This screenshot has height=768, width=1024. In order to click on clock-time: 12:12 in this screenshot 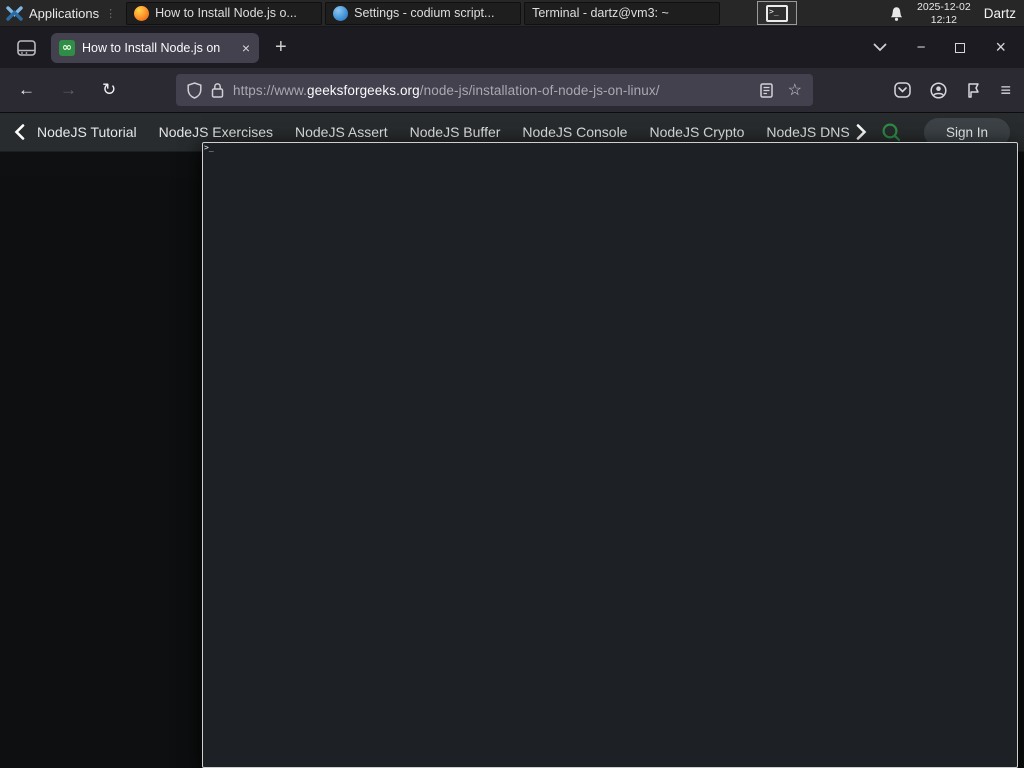, I will do `click(944, 19)`.